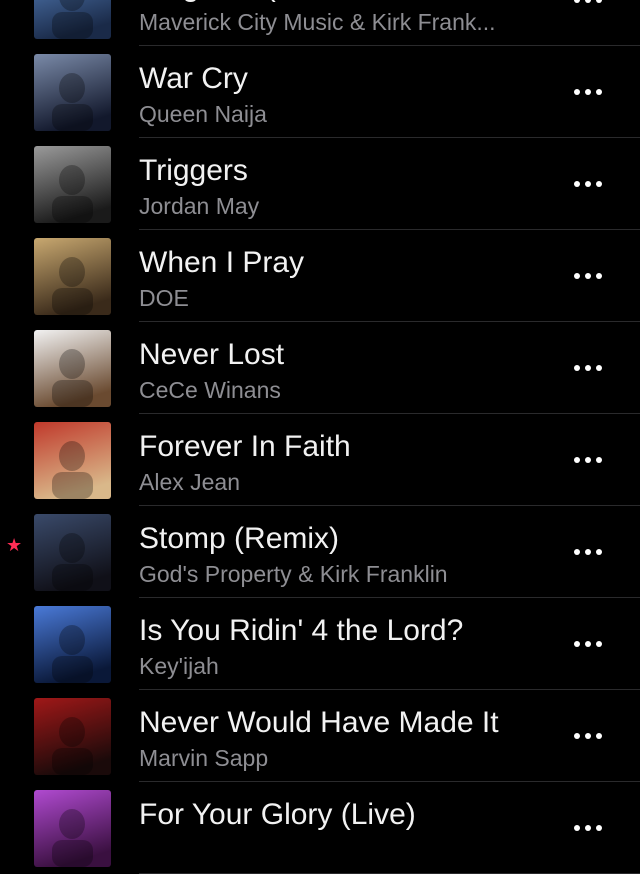 This screenshot has width=640, height=874. I want to click on song-row: Is You Ridin' 4 the Lord? Key'ijah, so click(320, 644).